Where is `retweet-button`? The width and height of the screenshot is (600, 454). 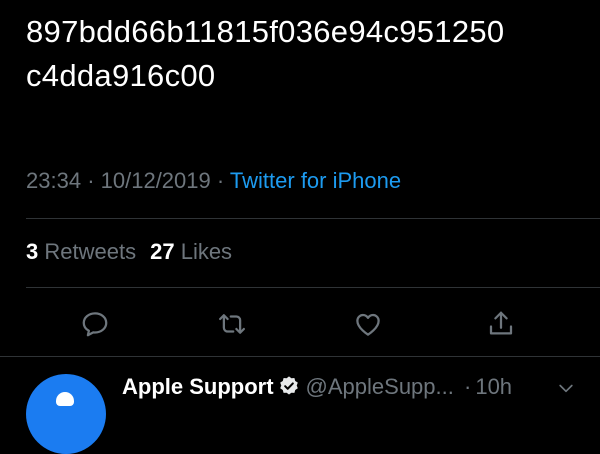
retweet-button is located at coordinates (232, 324).